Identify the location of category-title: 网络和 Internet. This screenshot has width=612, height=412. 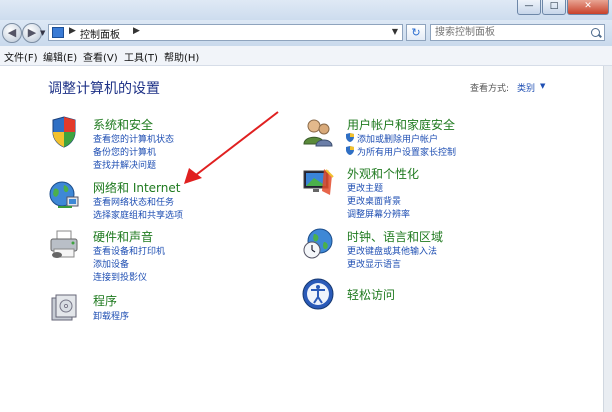
(136, 187).